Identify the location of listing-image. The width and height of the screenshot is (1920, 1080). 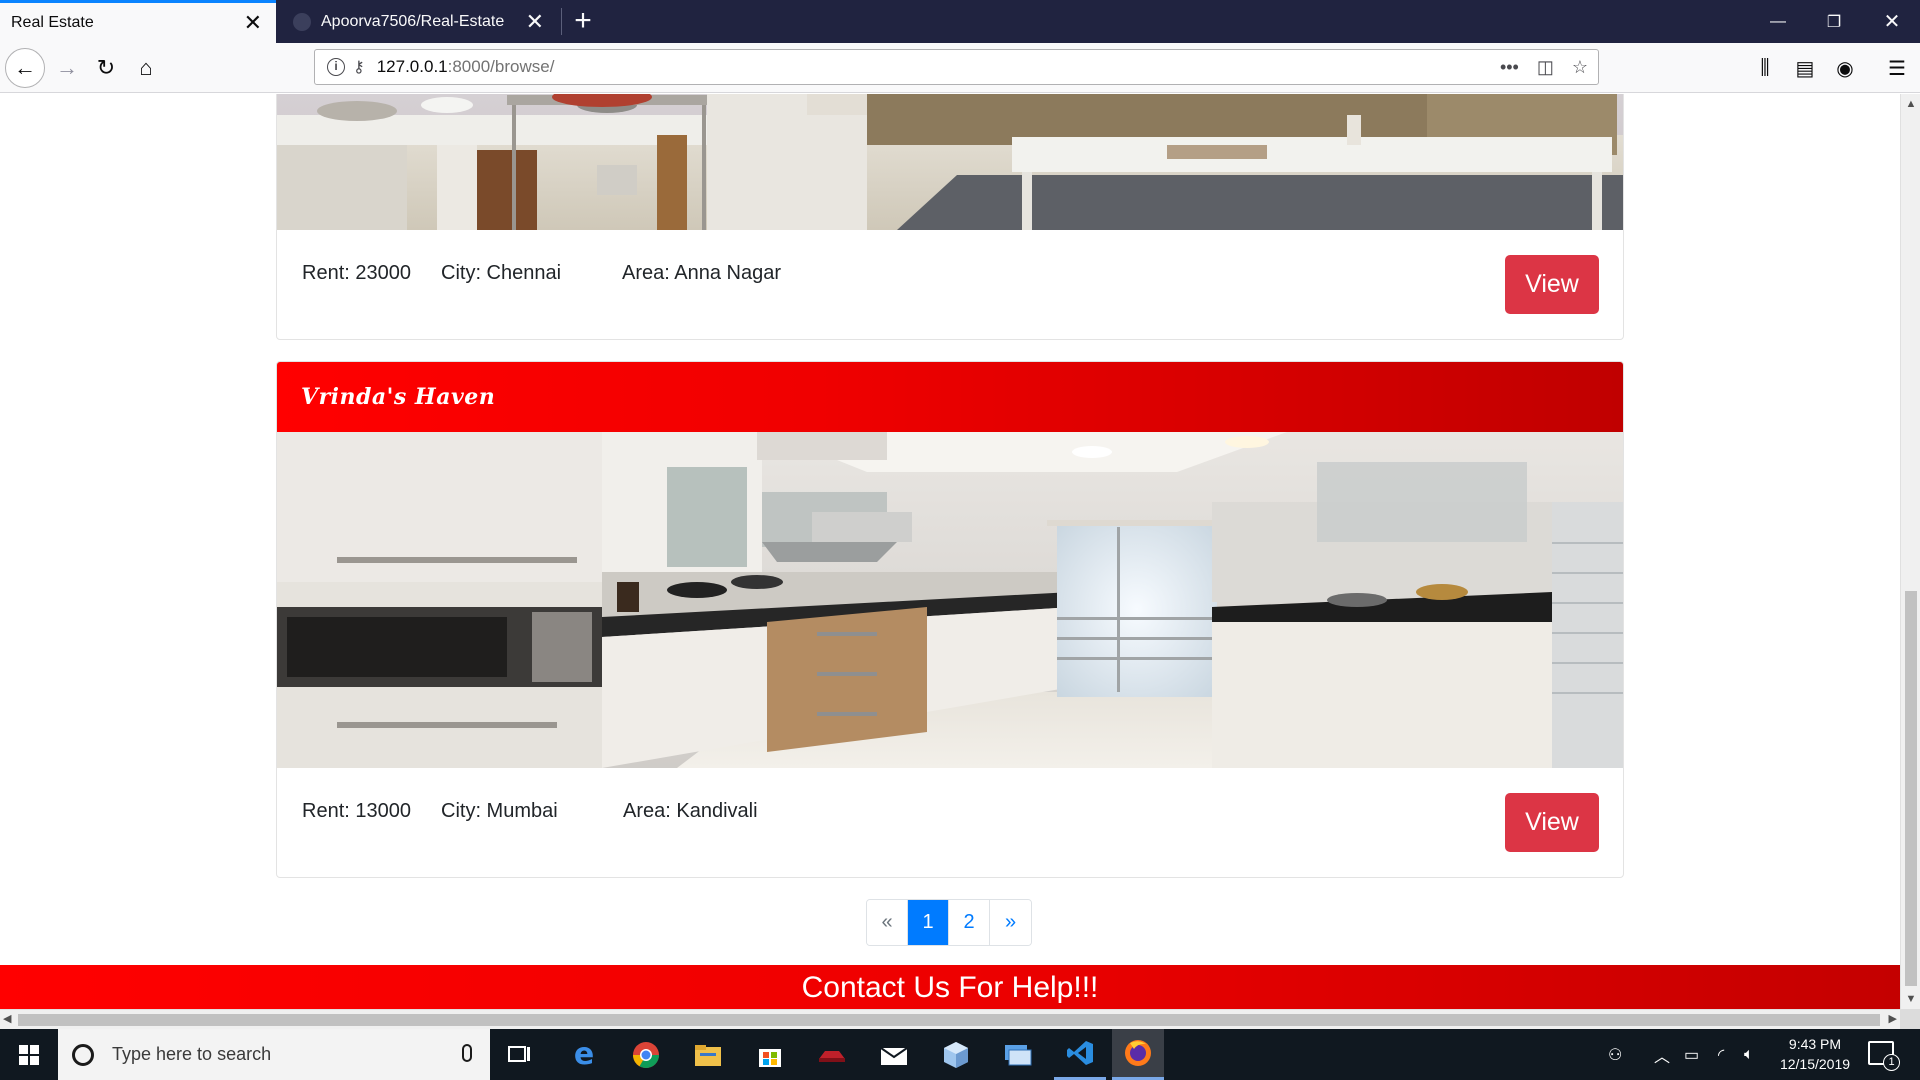
(950, 162).